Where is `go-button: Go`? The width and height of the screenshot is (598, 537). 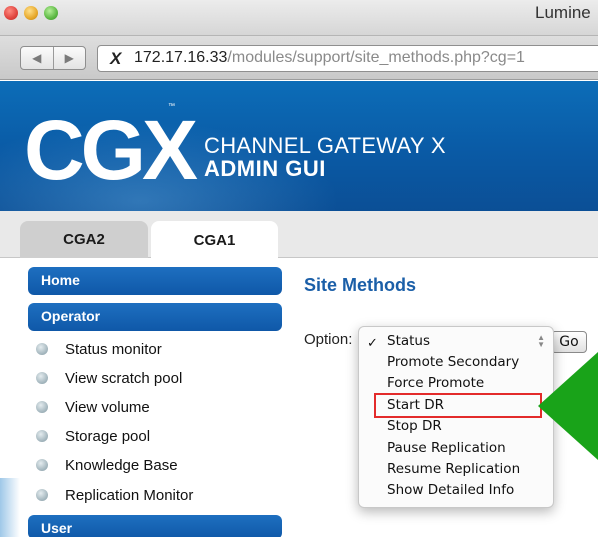
go-button: Go is located at coordinates (569, 342).